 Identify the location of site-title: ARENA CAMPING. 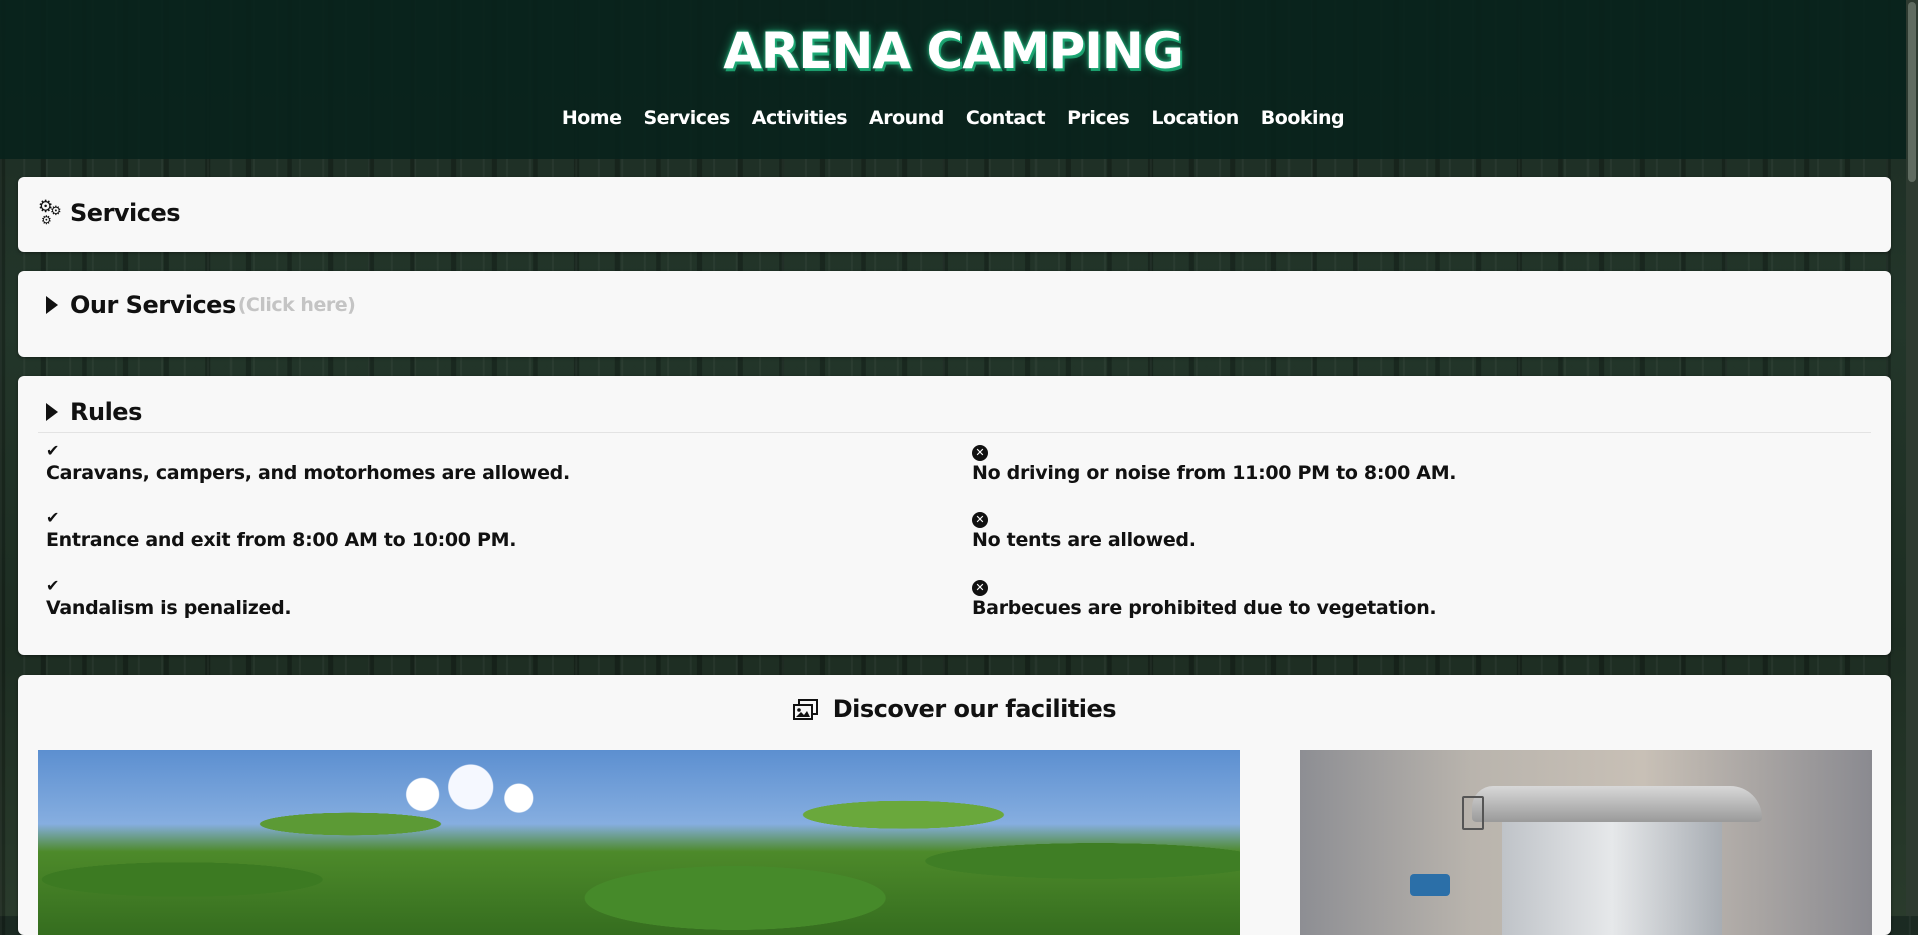
(953, 51).